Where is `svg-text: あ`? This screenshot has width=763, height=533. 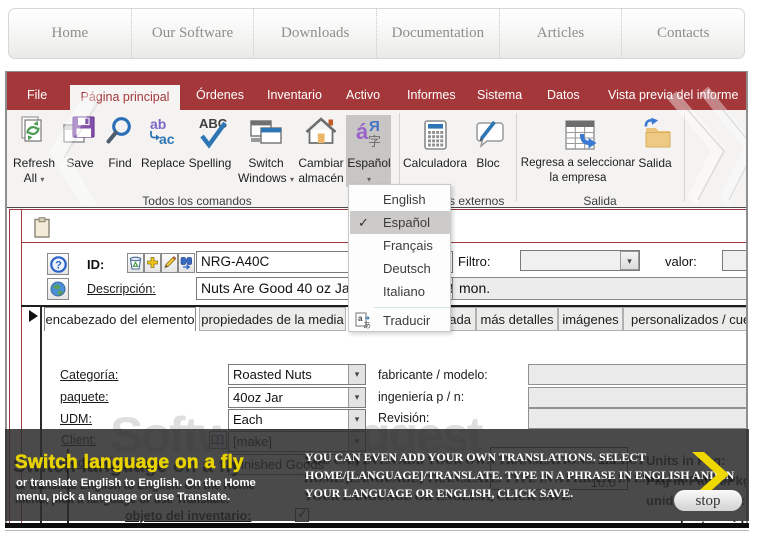 svg-text: あ is located at coordinates (367, 325).